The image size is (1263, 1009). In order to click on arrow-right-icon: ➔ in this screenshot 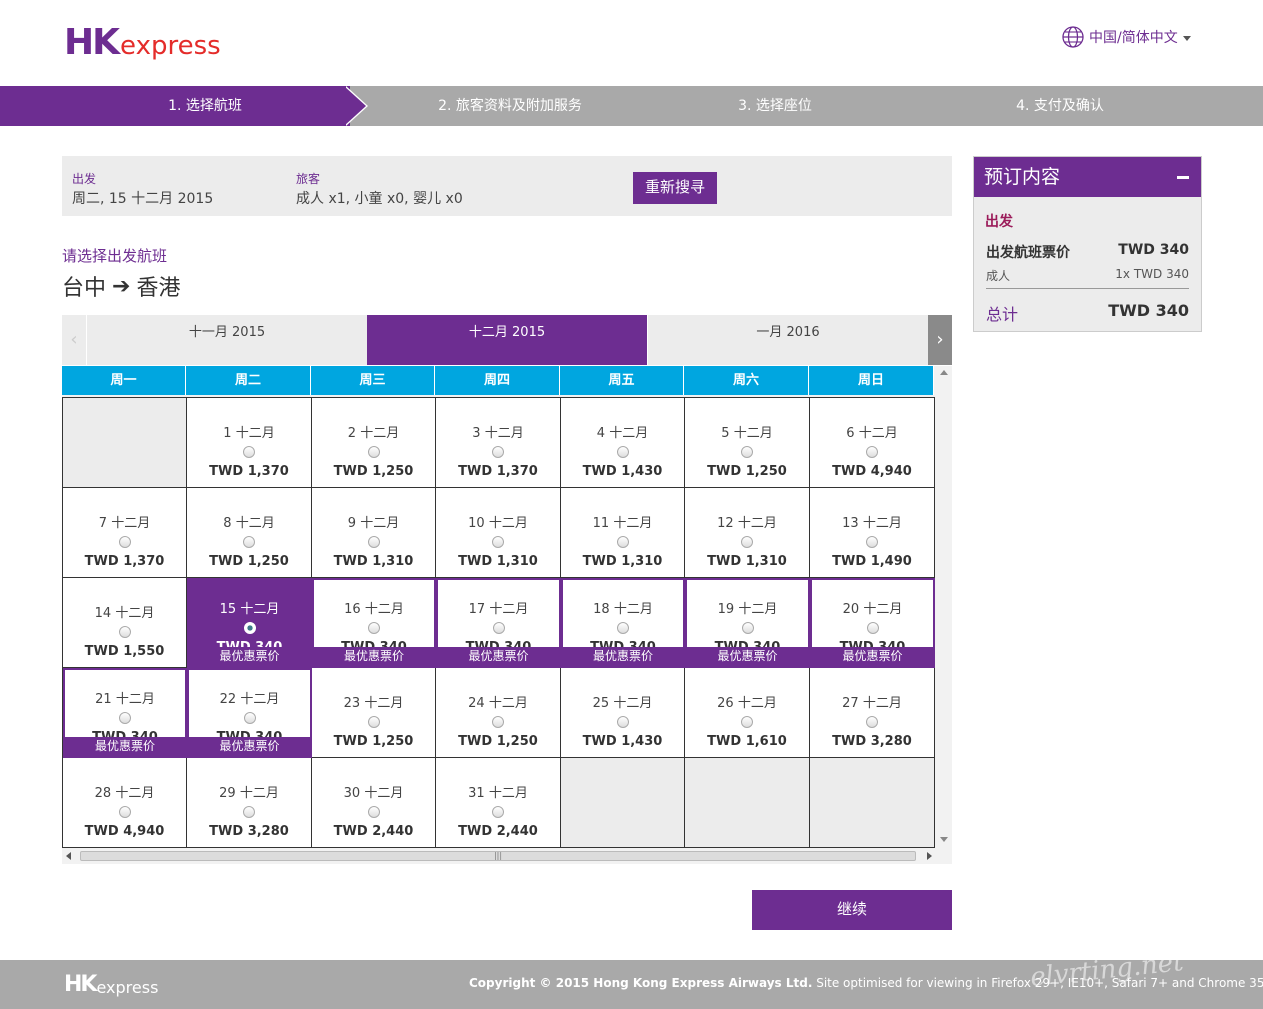, I will do `click(121, 286)`.